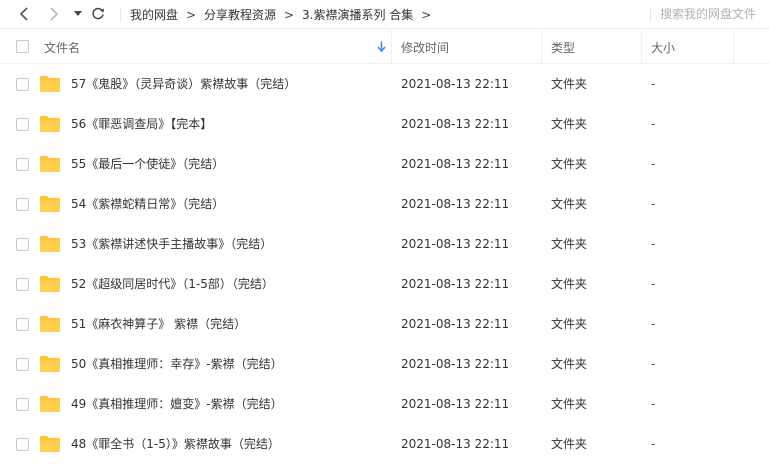 The image size is (769, 464). Describe the element at coordinates (357, 14) in the screenshot. I see `breadcrumb-item-current: 3.紫襟演播系列 合集` at that location.